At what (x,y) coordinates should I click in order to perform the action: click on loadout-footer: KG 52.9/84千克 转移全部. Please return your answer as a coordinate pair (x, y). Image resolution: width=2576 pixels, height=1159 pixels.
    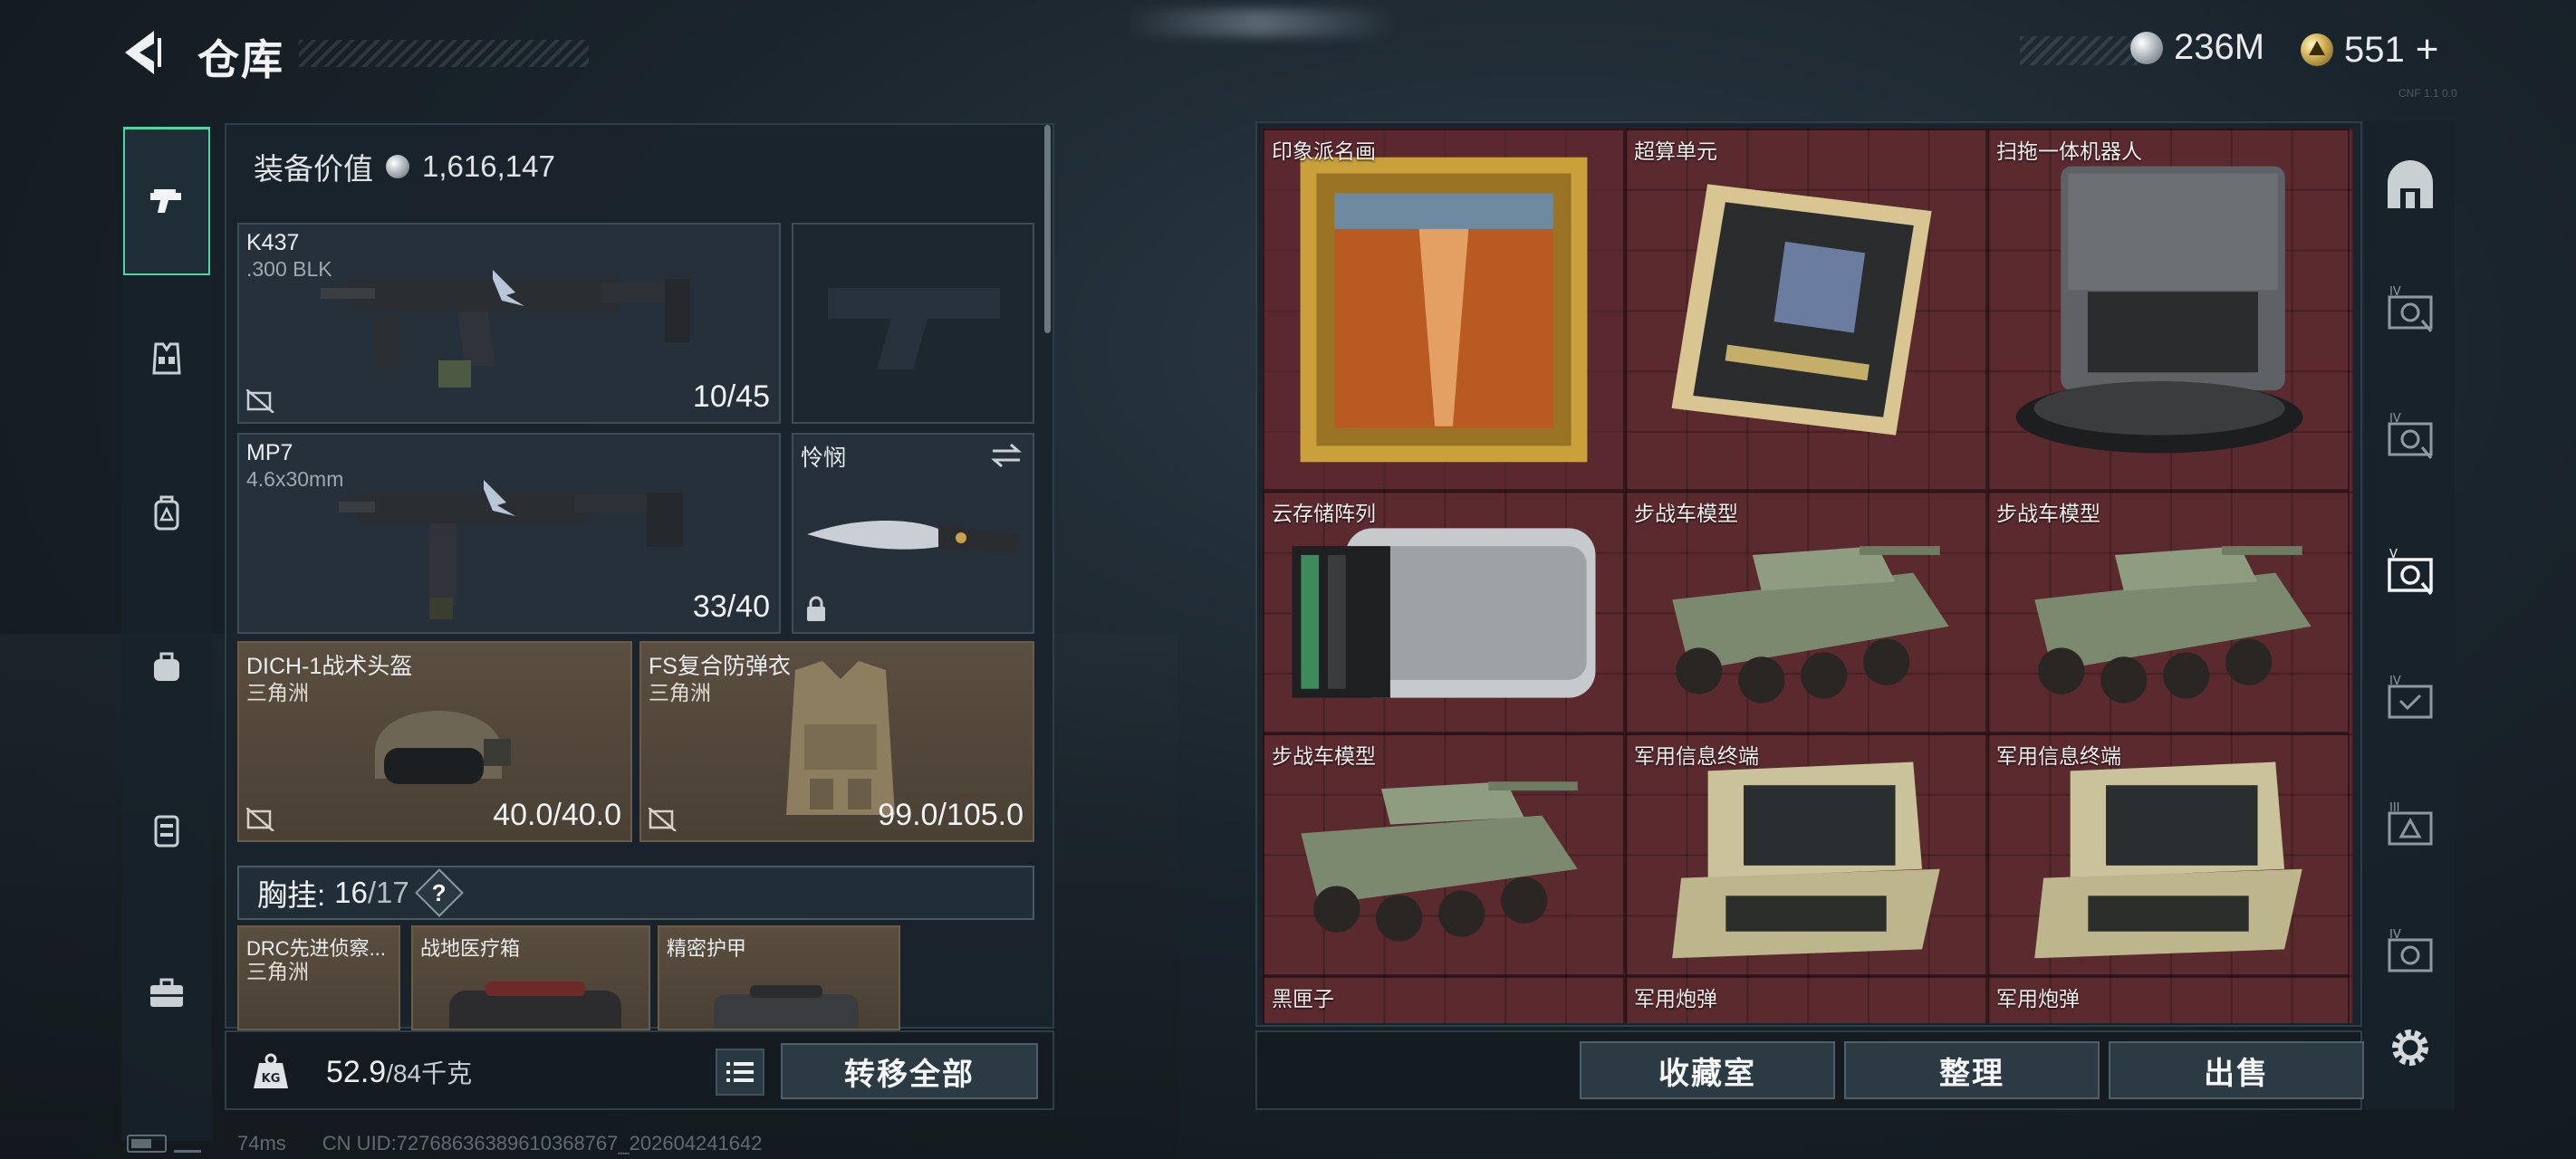
    Looking at the image, I should click on (639, 1070).